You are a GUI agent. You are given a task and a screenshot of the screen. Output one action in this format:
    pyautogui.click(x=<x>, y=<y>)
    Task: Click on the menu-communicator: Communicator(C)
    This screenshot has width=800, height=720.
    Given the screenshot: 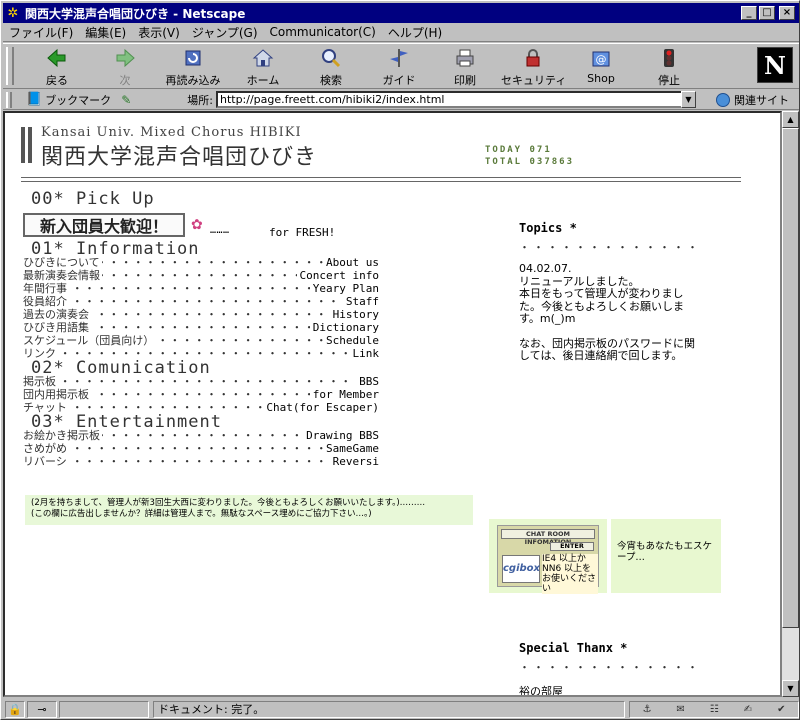 What is the action you would take?
    pyautogui.click(x=323, y=32)
    